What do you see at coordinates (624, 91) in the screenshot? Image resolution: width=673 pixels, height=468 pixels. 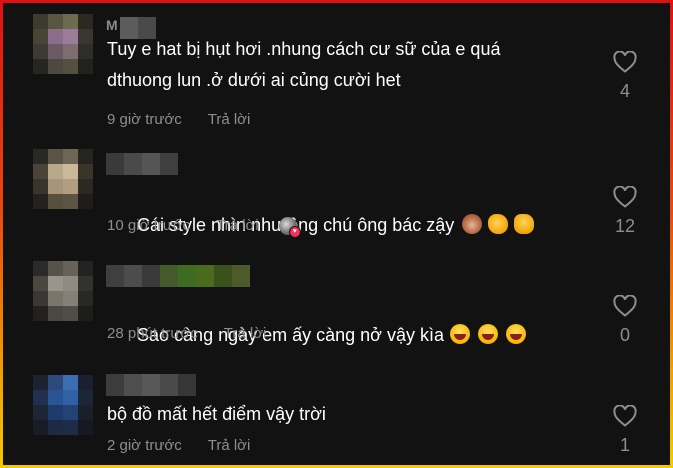 I see `like-count: 4` at bounding box center [624, 91].